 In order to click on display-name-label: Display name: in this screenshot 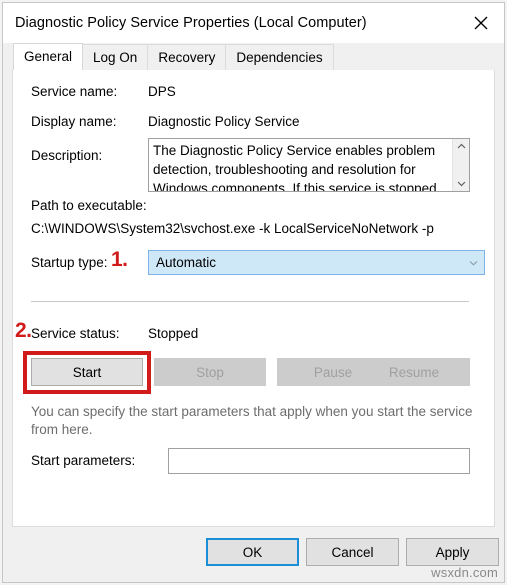, I will do `click(74, 121)`.